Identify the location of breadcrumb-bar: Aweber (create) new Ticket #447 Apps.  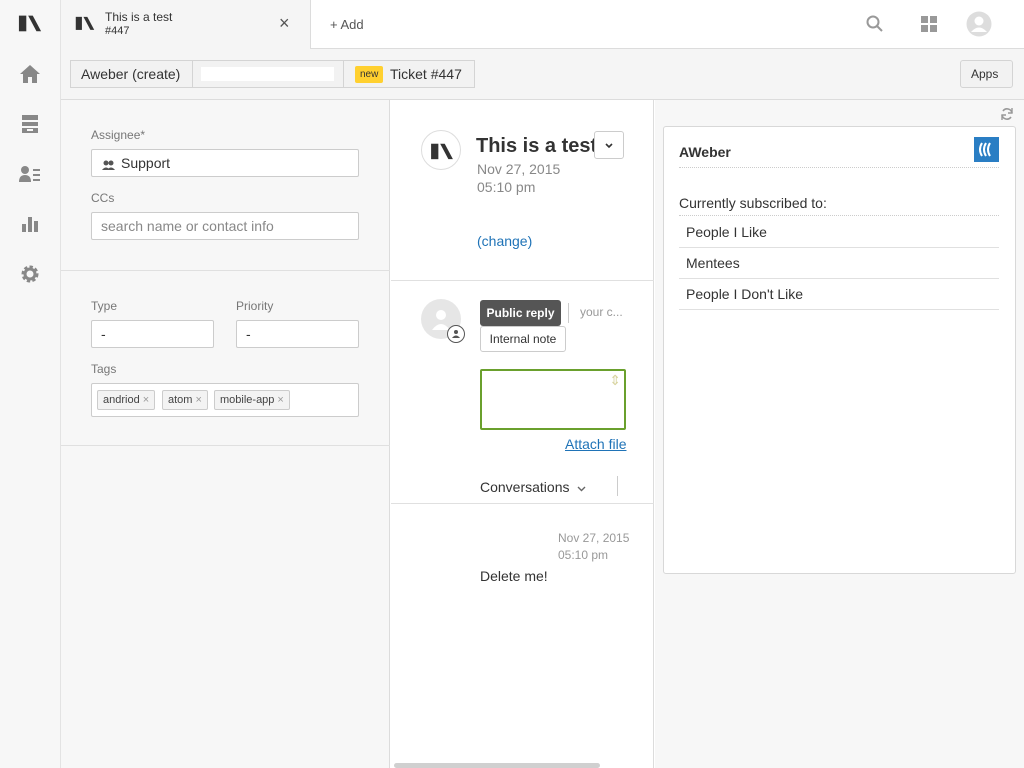
(542, 74).